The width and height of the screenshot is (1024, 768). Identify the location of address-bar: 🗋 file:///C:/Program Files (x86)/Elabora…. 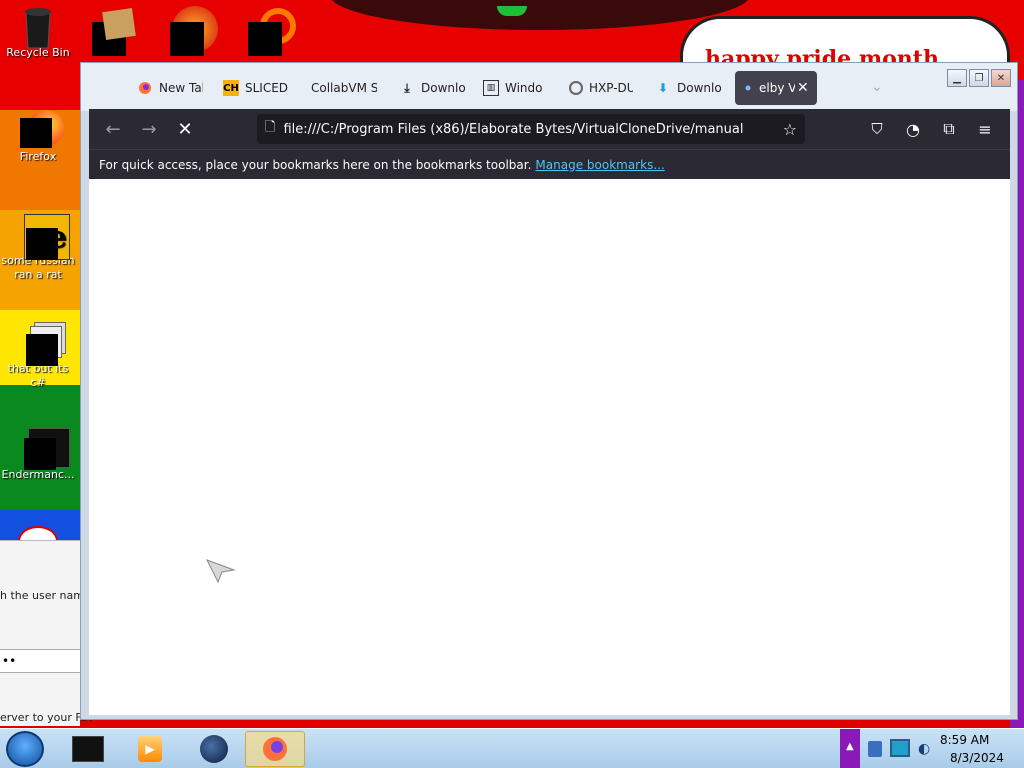
(531, 129).